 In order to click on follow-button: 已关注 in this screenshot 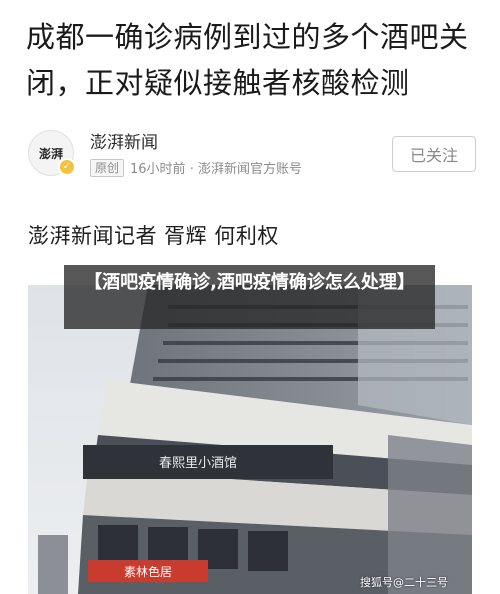, I will do `click(434, 154)`.